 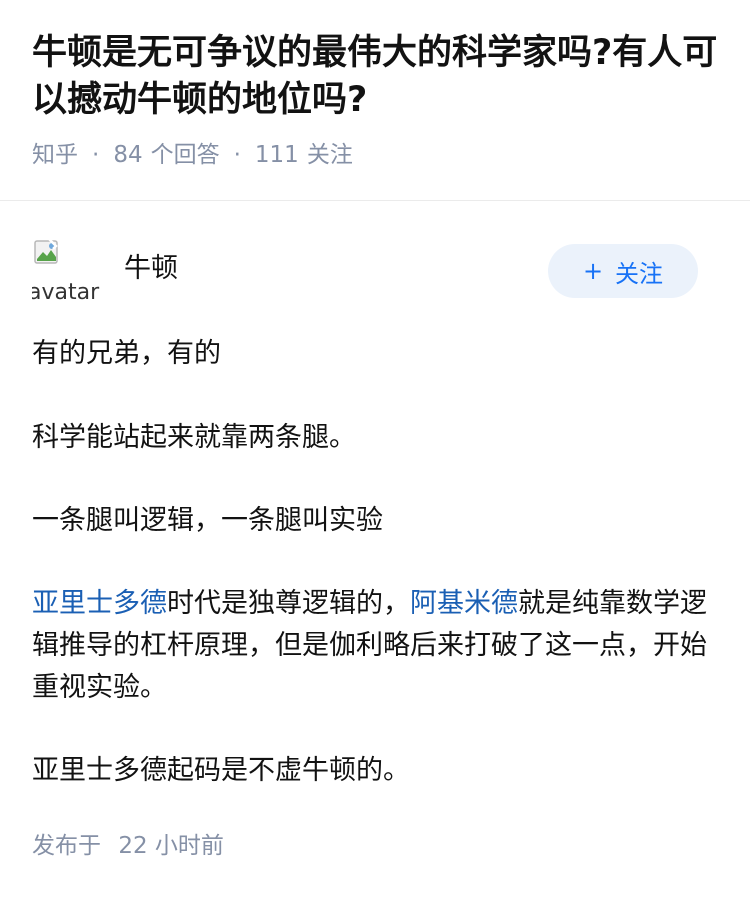 What do you see at coordinates (171, 846) in the screenshot?
I see `publish-time-value: 22 小时前` at bounding box center [171, 846].